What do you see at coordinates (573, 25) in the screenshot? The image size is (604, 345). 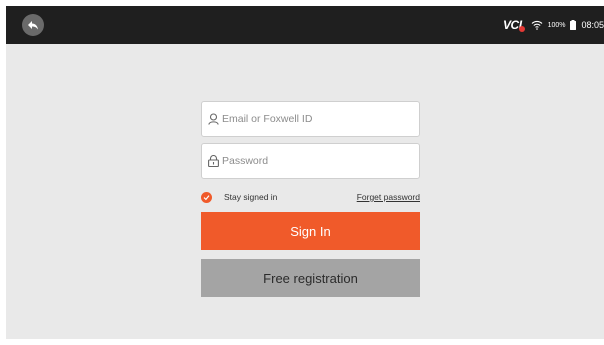 I see `battery-icon` at bounding box center [573, 25].